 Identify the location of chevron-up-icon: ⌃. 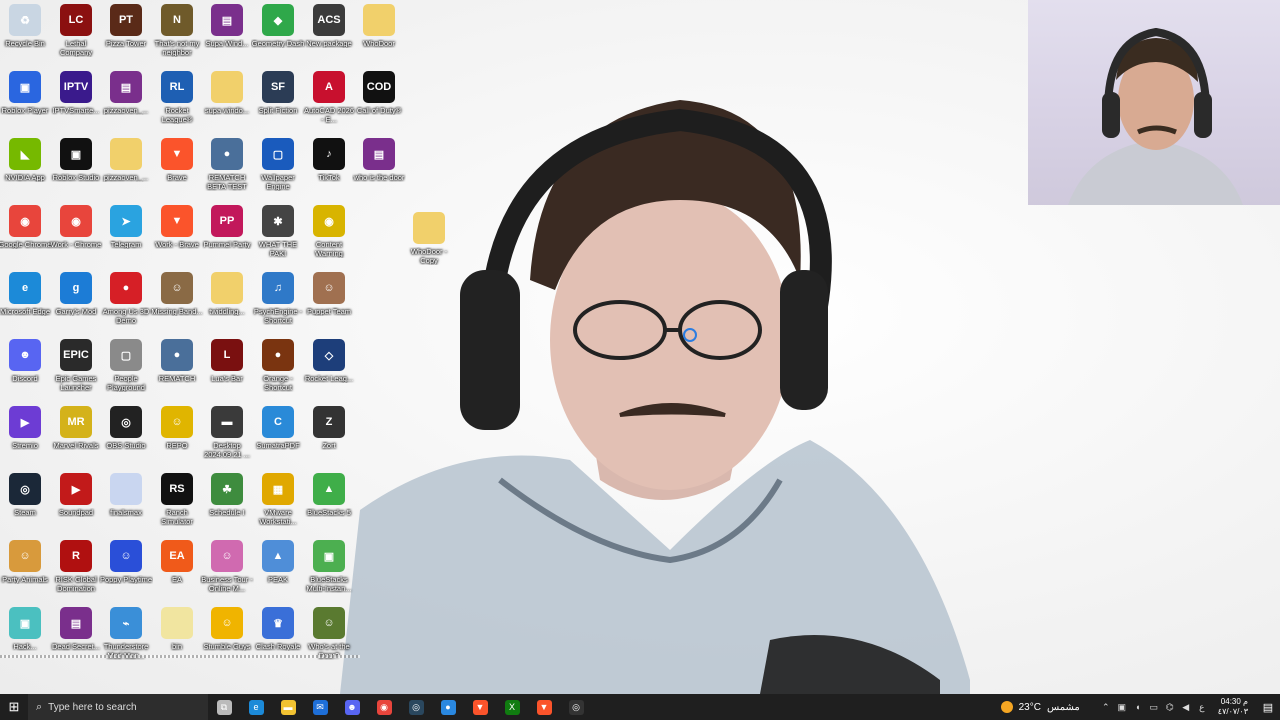
(1106, 707).